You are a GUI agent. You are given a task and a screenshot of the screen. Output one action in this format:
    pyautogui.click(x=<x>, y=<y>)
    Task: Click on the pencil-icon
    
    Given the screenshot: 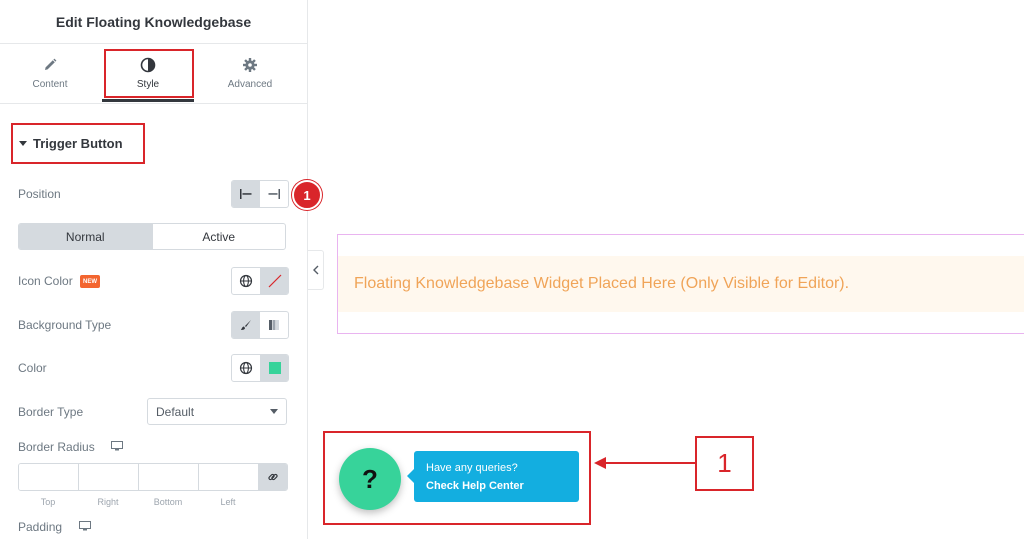 What is the action you would take?
    pyautogui.click(x=51, y=64)
    